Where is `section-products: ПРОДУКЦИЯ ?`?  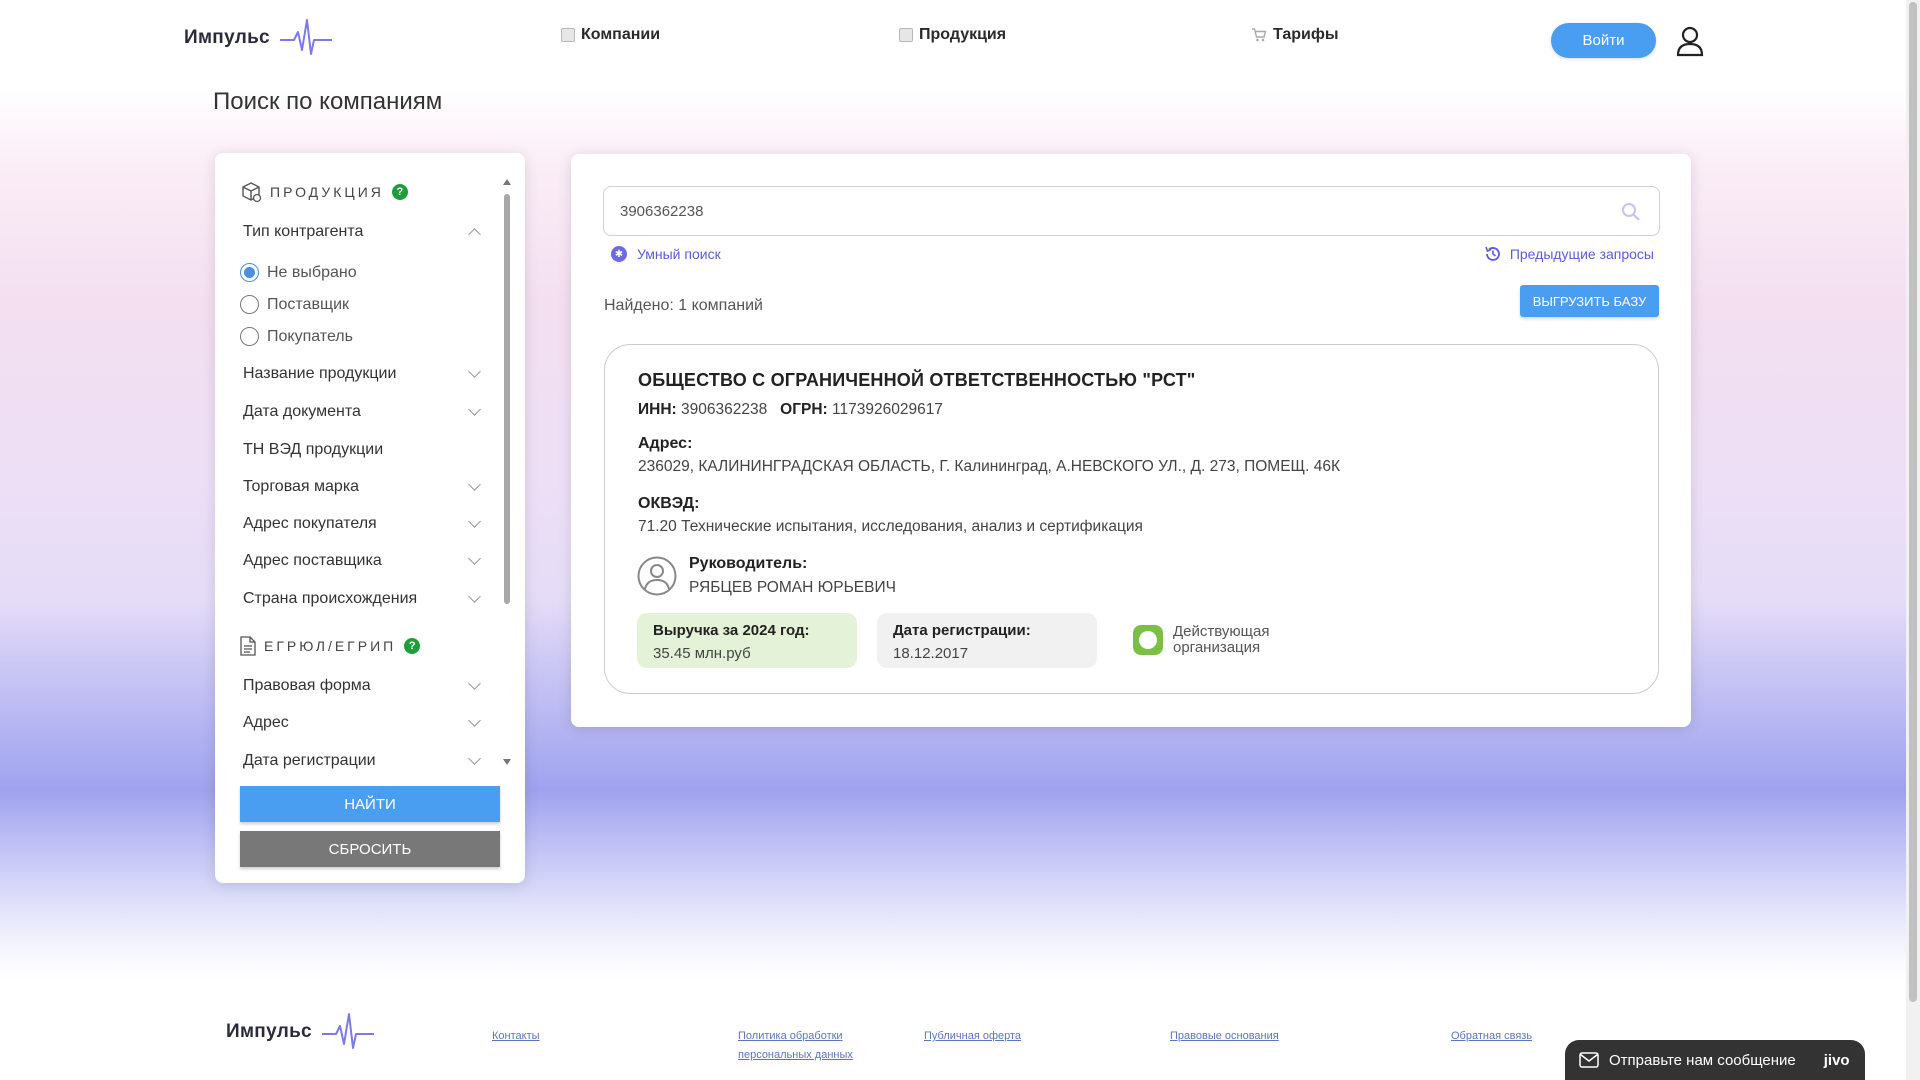
section-products: ПРОДУКЦИЯ ? is located at coordinates (324, 192).